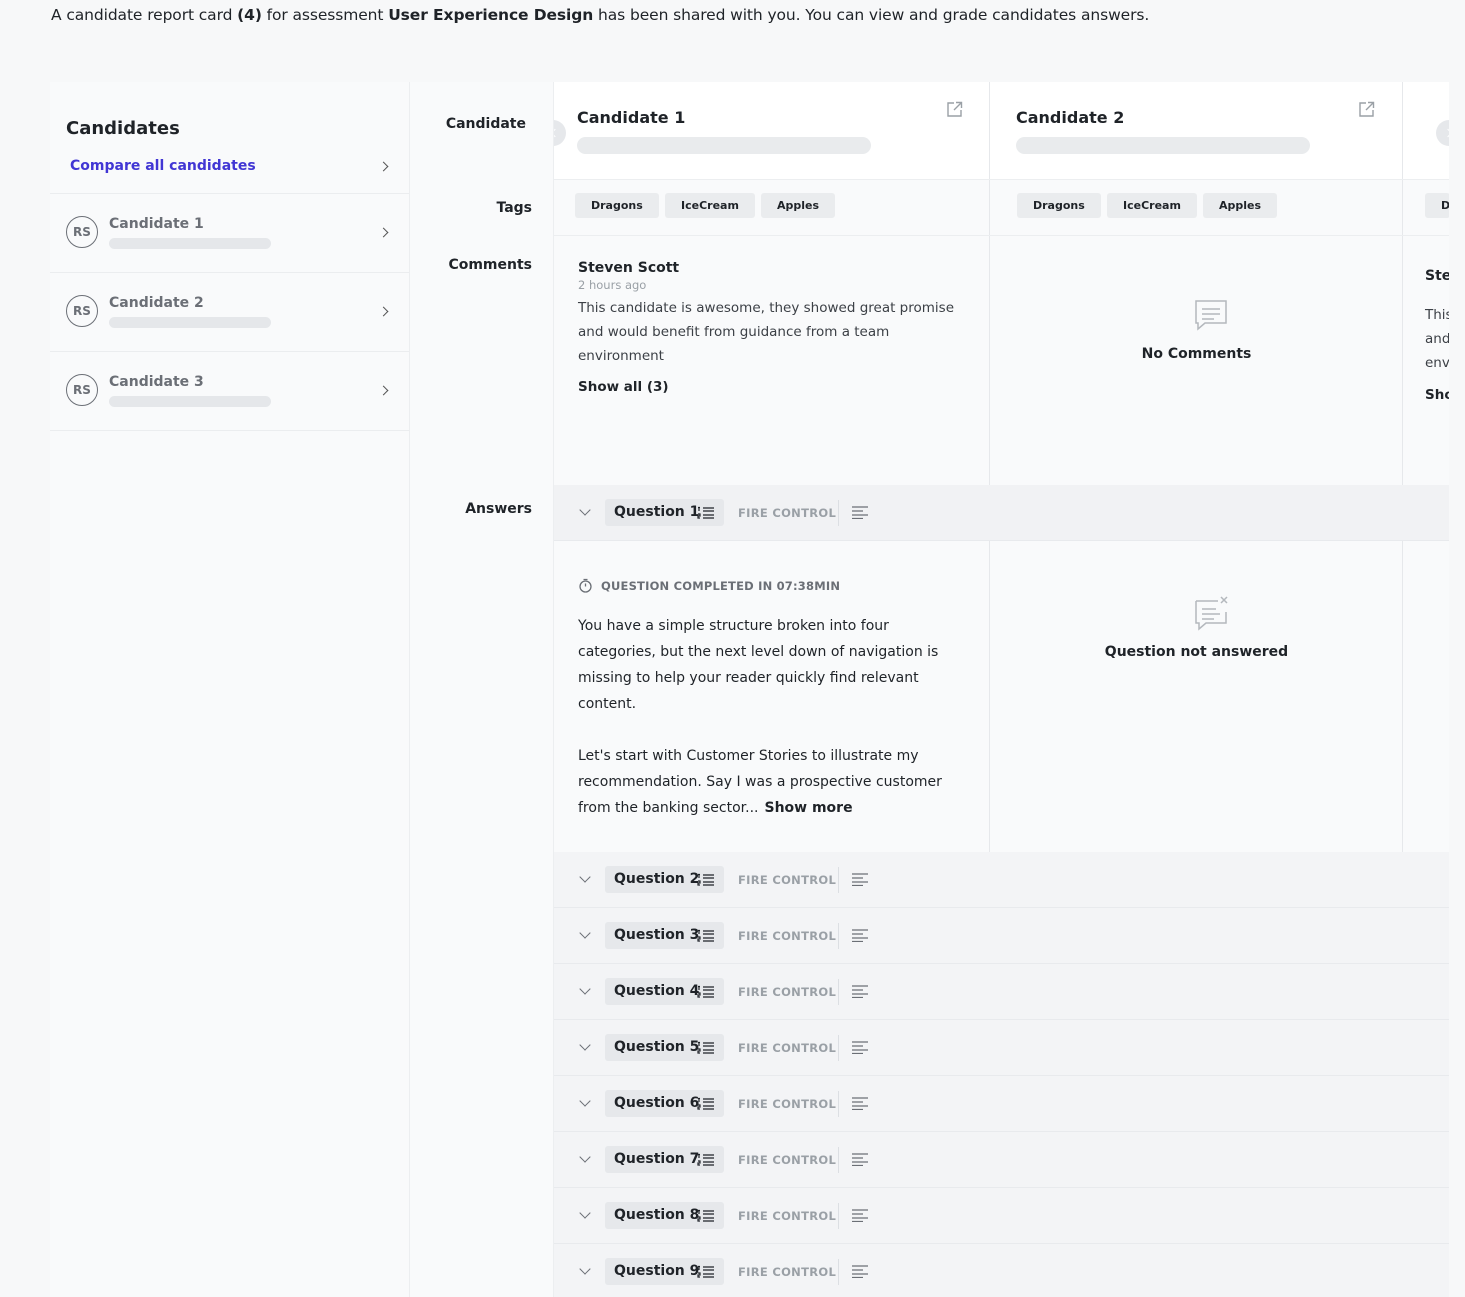  I want to click on comment-unanswered-icon, so click(1211, 613).